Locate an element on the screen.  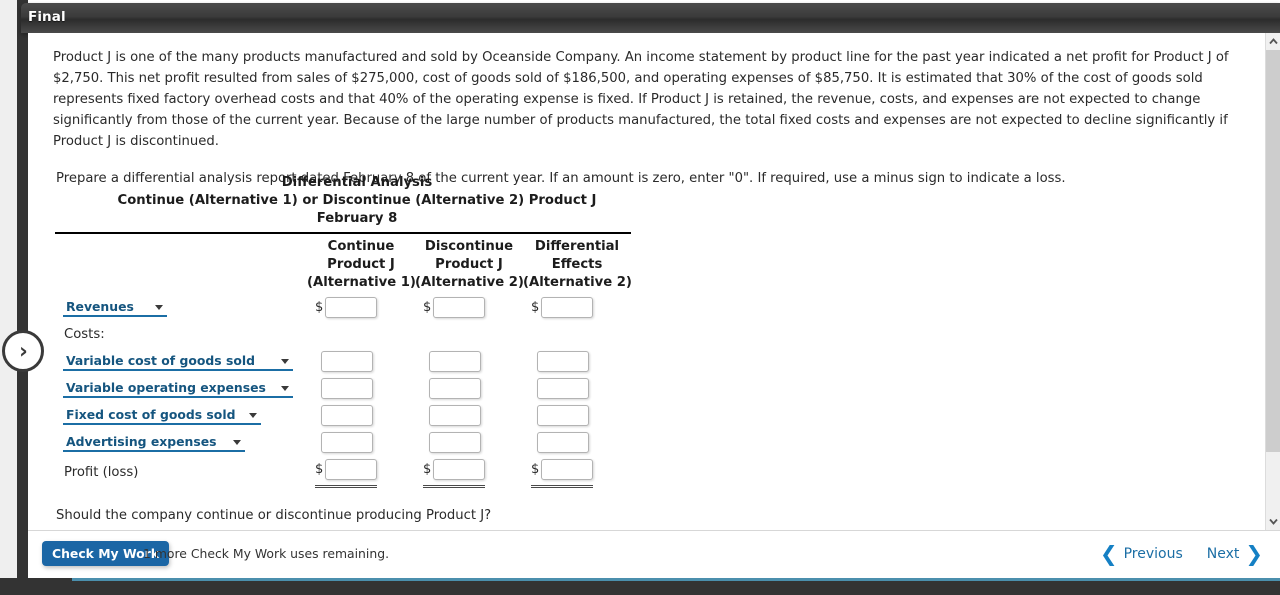
content-scrollbar is located at coordinates (1272, 281).